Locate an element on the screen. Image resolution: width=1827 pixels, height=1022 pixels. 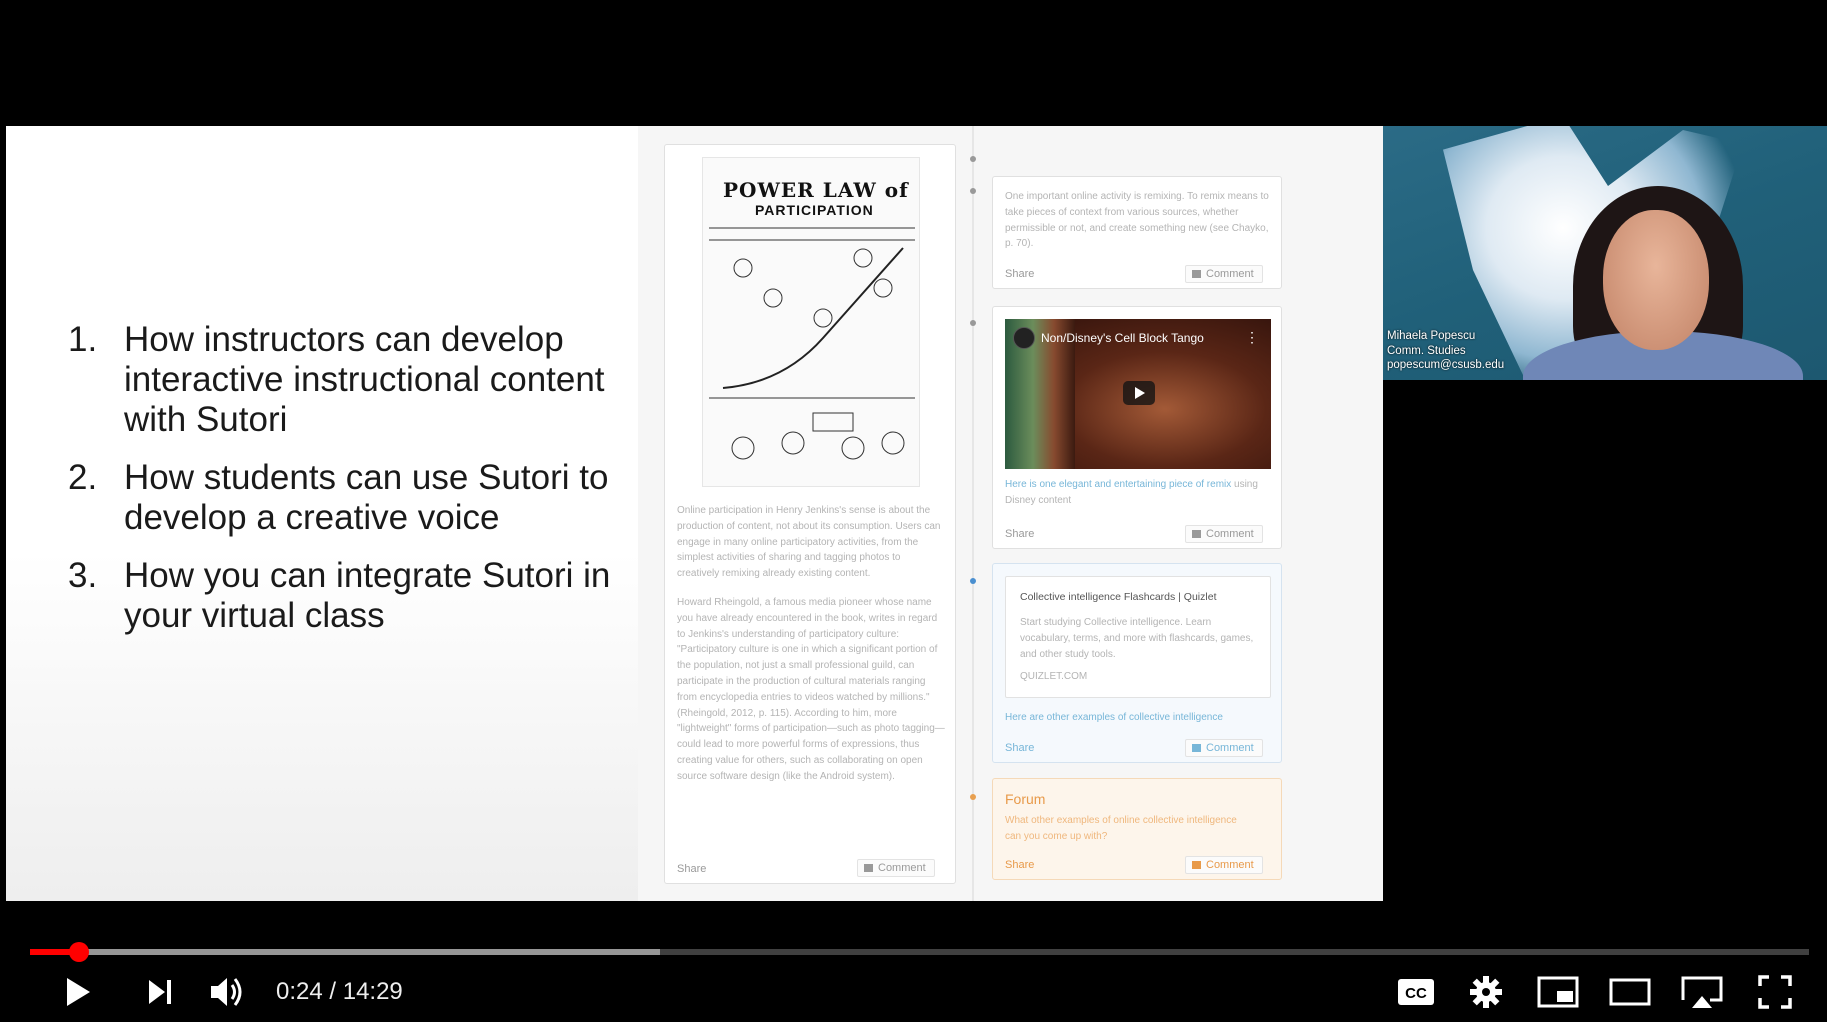
volume-icon is located at coordinates (226, 992).